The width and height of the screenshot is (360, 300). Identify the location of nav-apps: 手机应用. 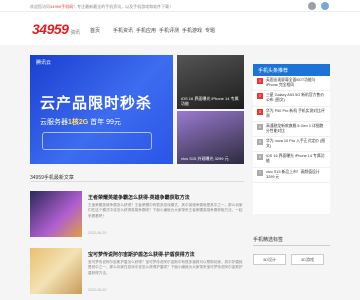
(147, 30).